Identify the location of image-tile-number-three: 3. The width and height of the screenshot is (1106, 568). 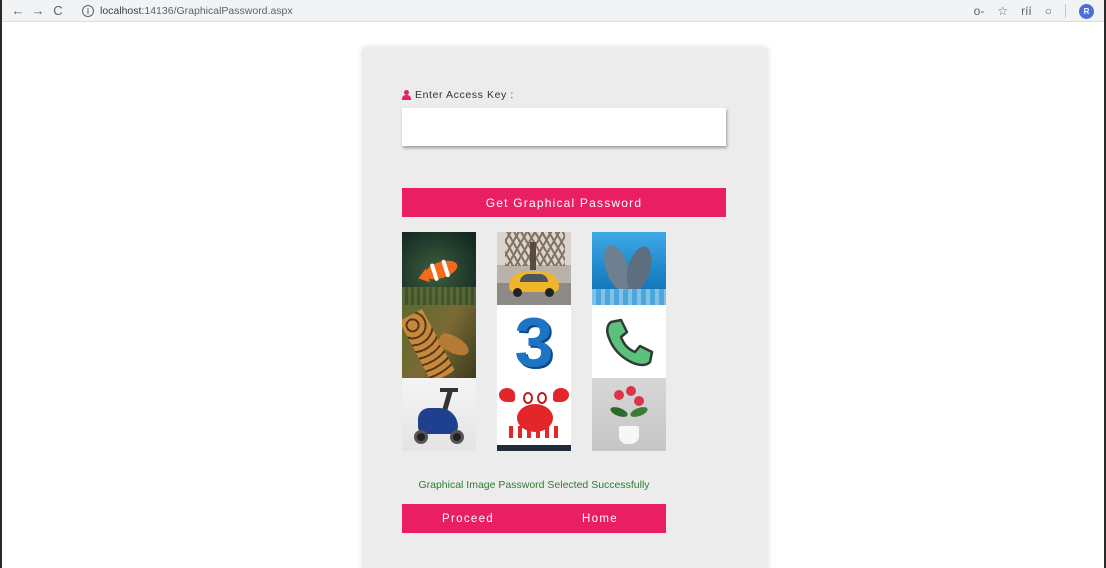
(534, 341).